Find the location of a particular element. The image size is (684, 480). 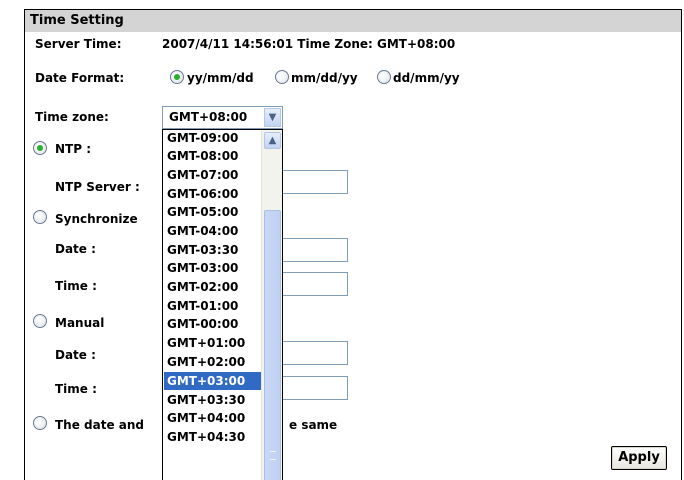

manual-label: Manual is located at coordinates (80, 323).